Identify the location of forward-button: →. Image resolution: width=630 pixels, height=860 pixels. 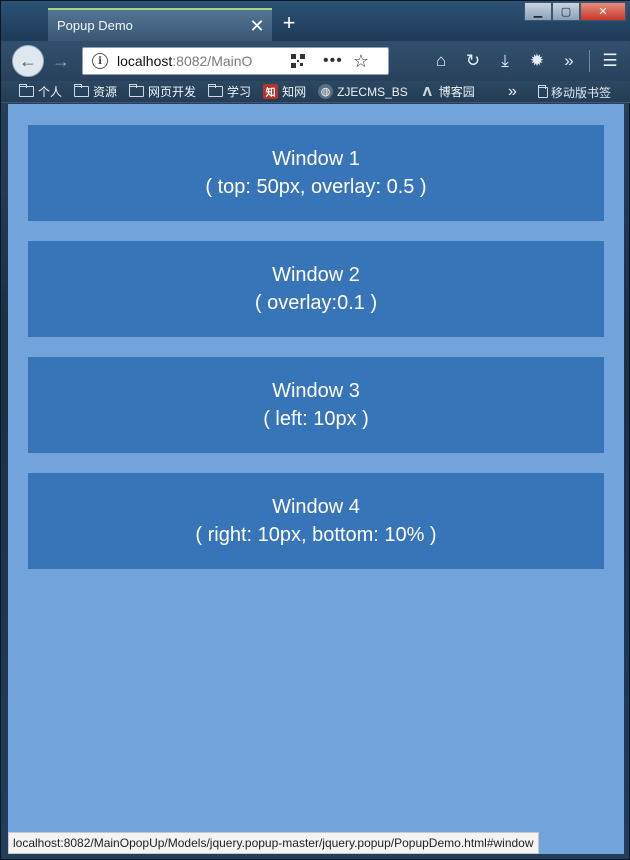
(61, 61).